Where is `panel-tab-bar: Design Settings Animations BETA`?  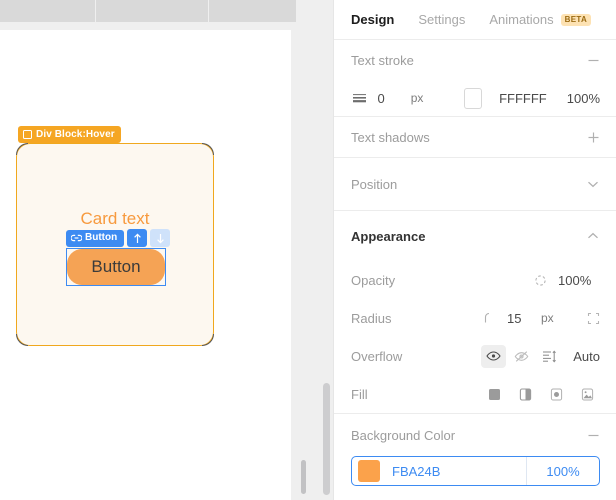 panel-tab-bar: Design Settings Animations BETA is located at coordinates (475, 20).